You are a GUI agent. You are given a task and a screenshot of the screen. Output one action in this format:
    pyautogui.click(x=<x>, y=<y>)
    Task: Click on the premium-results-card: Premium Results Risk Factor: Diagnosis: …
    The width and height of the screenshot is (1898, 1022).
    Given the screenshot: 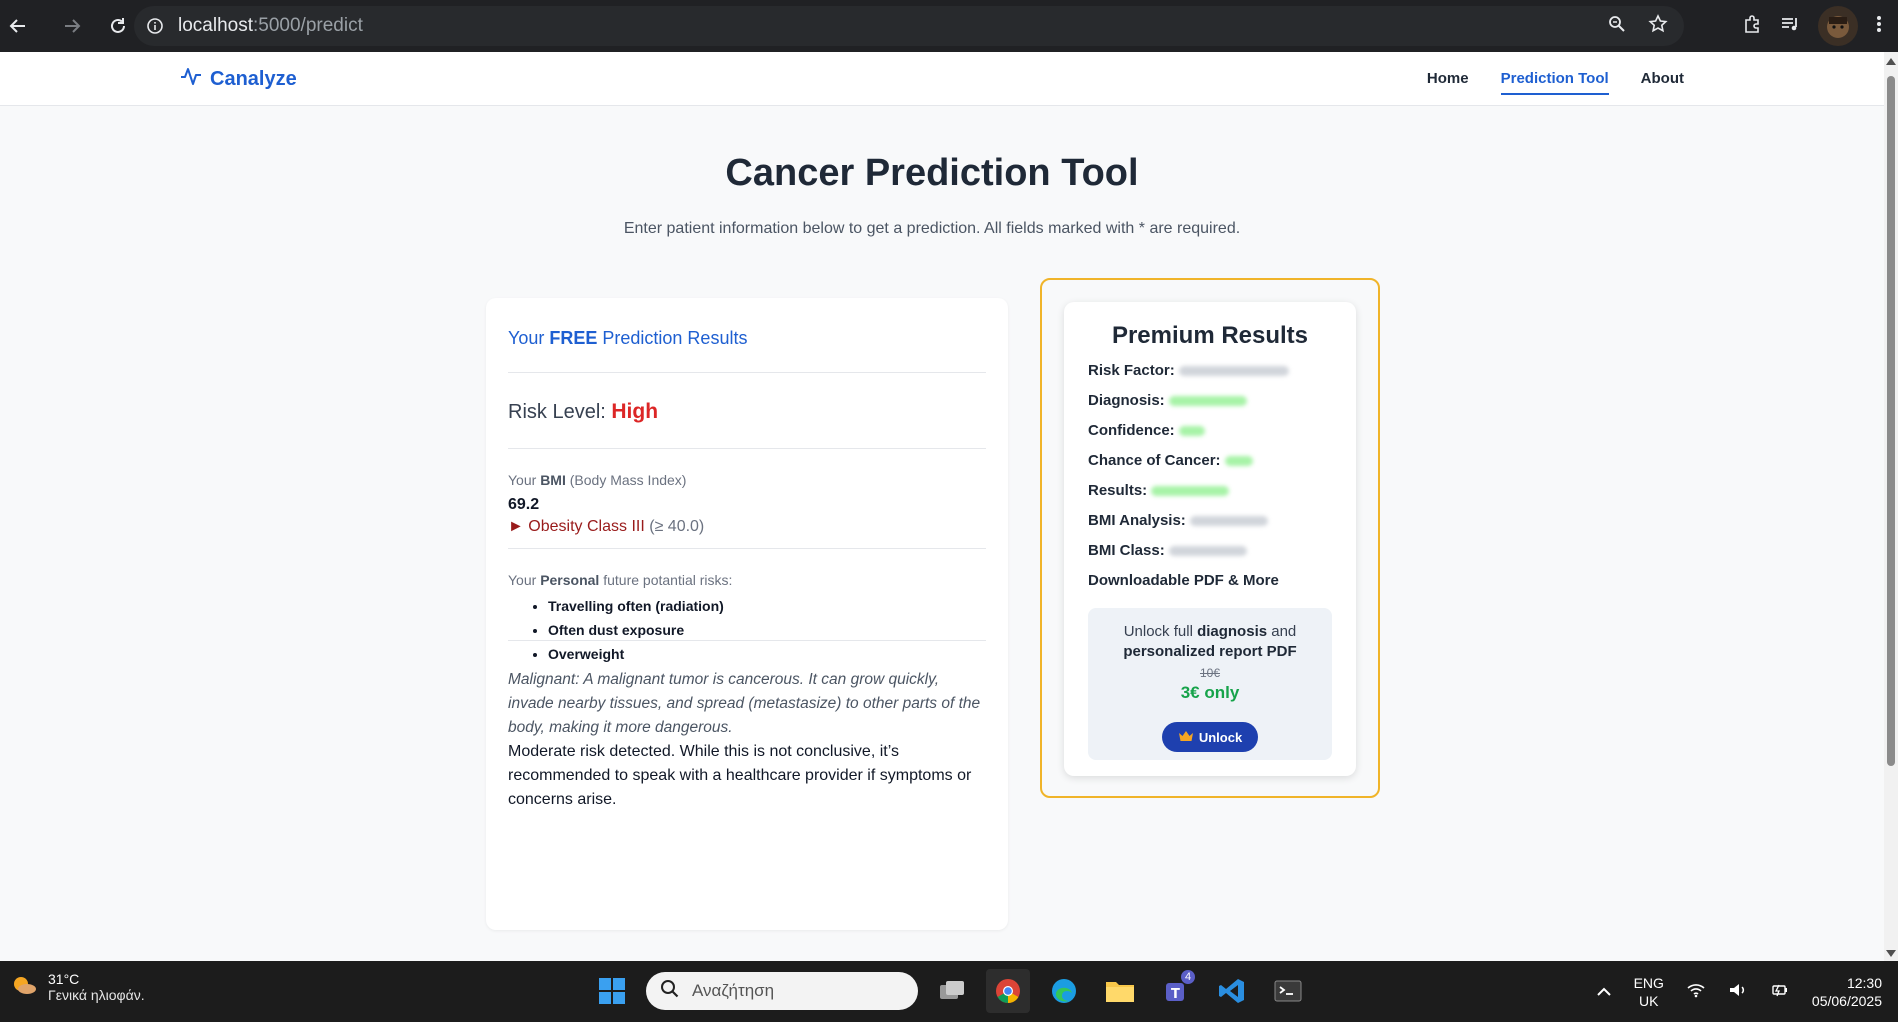 What is the action you would take?
    pyautogui.click(x=1210, y=539)
    